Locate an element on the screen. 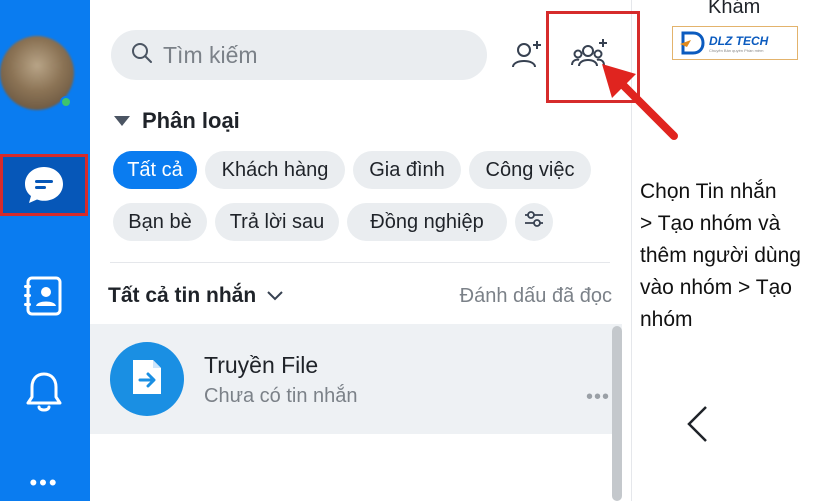 This screenshot has height=501, width=840. divider is located at coordinates (360, 262).